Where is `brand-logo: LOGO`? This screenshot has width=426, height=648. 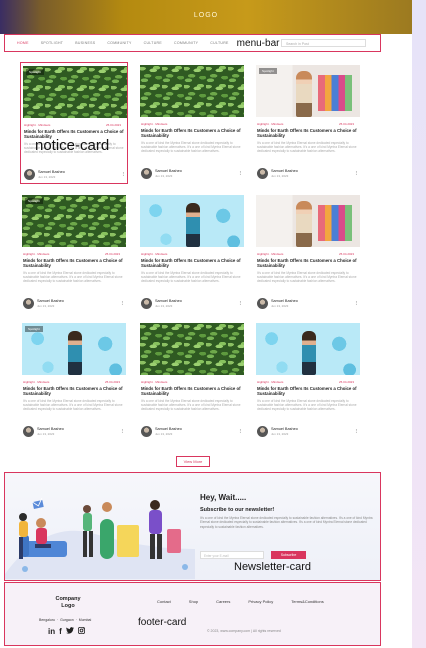 brand-logo: LOGO is located at coordinates (206, 15).